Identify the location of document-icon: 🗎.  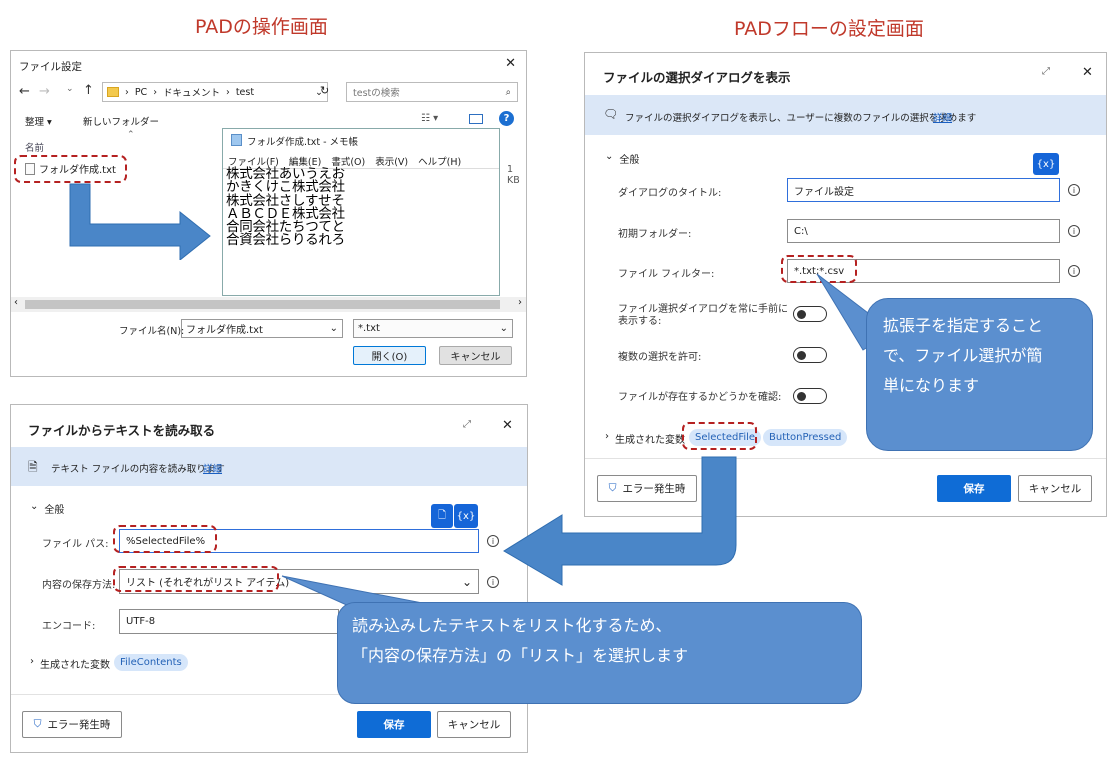
(33, 467).